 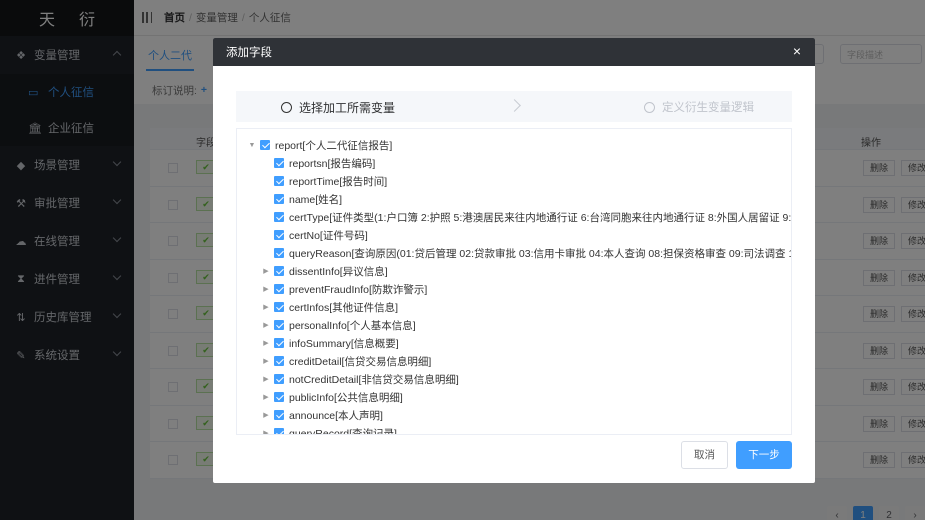 What do you see at coordinates (797, 51) in the screenshot?
I see `close-icon: ×` at bounding box center [797, 51].